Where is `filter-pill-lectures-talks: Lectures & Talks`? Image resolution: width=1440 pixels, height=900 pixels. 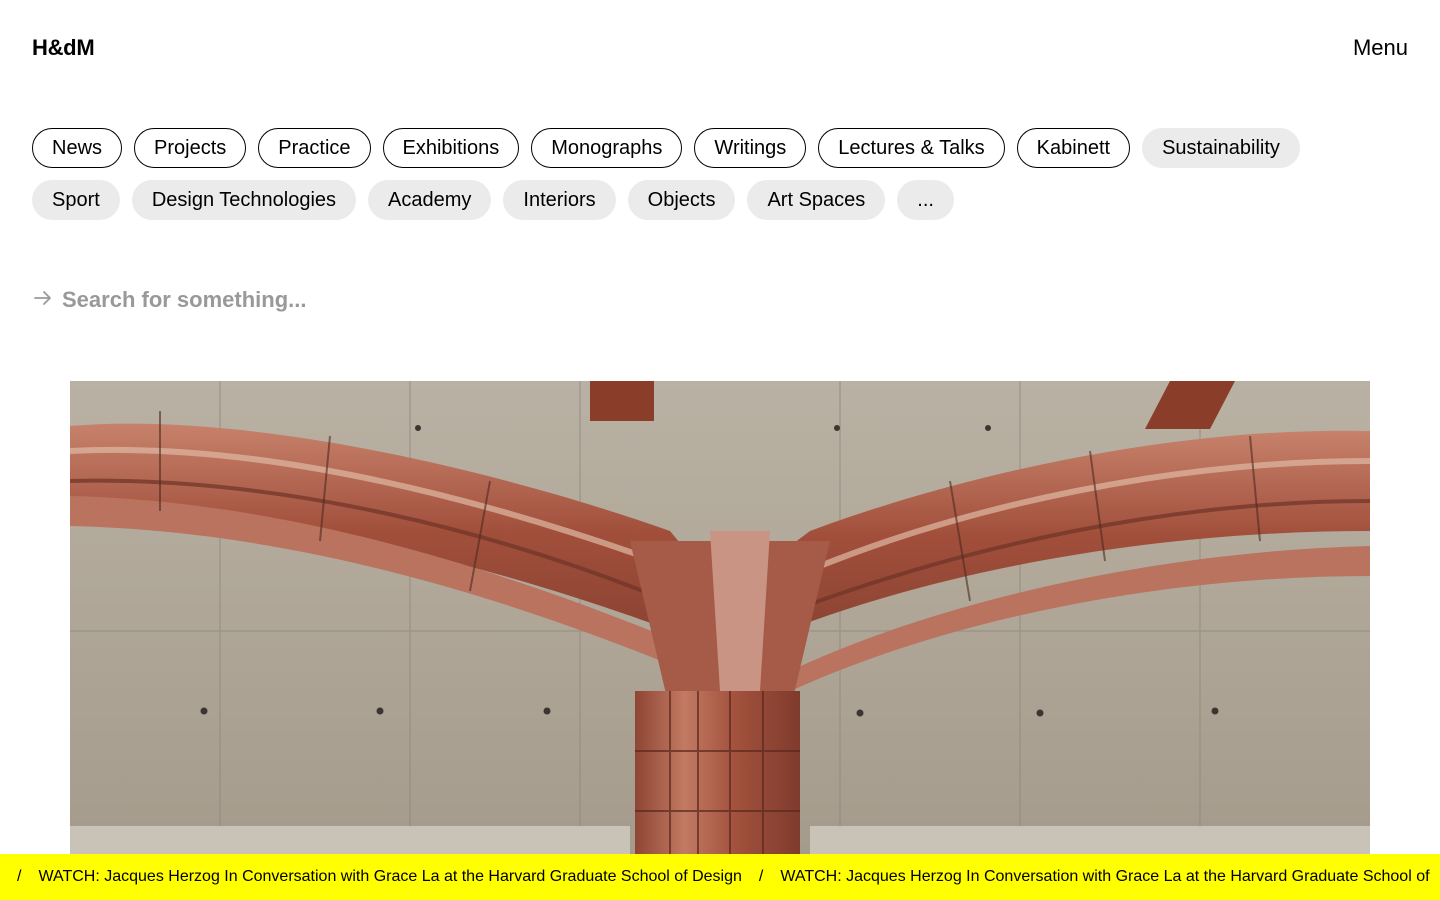 filter-pill-lectures-talks: Lectures & Talks is located at coordinates (911, 148).